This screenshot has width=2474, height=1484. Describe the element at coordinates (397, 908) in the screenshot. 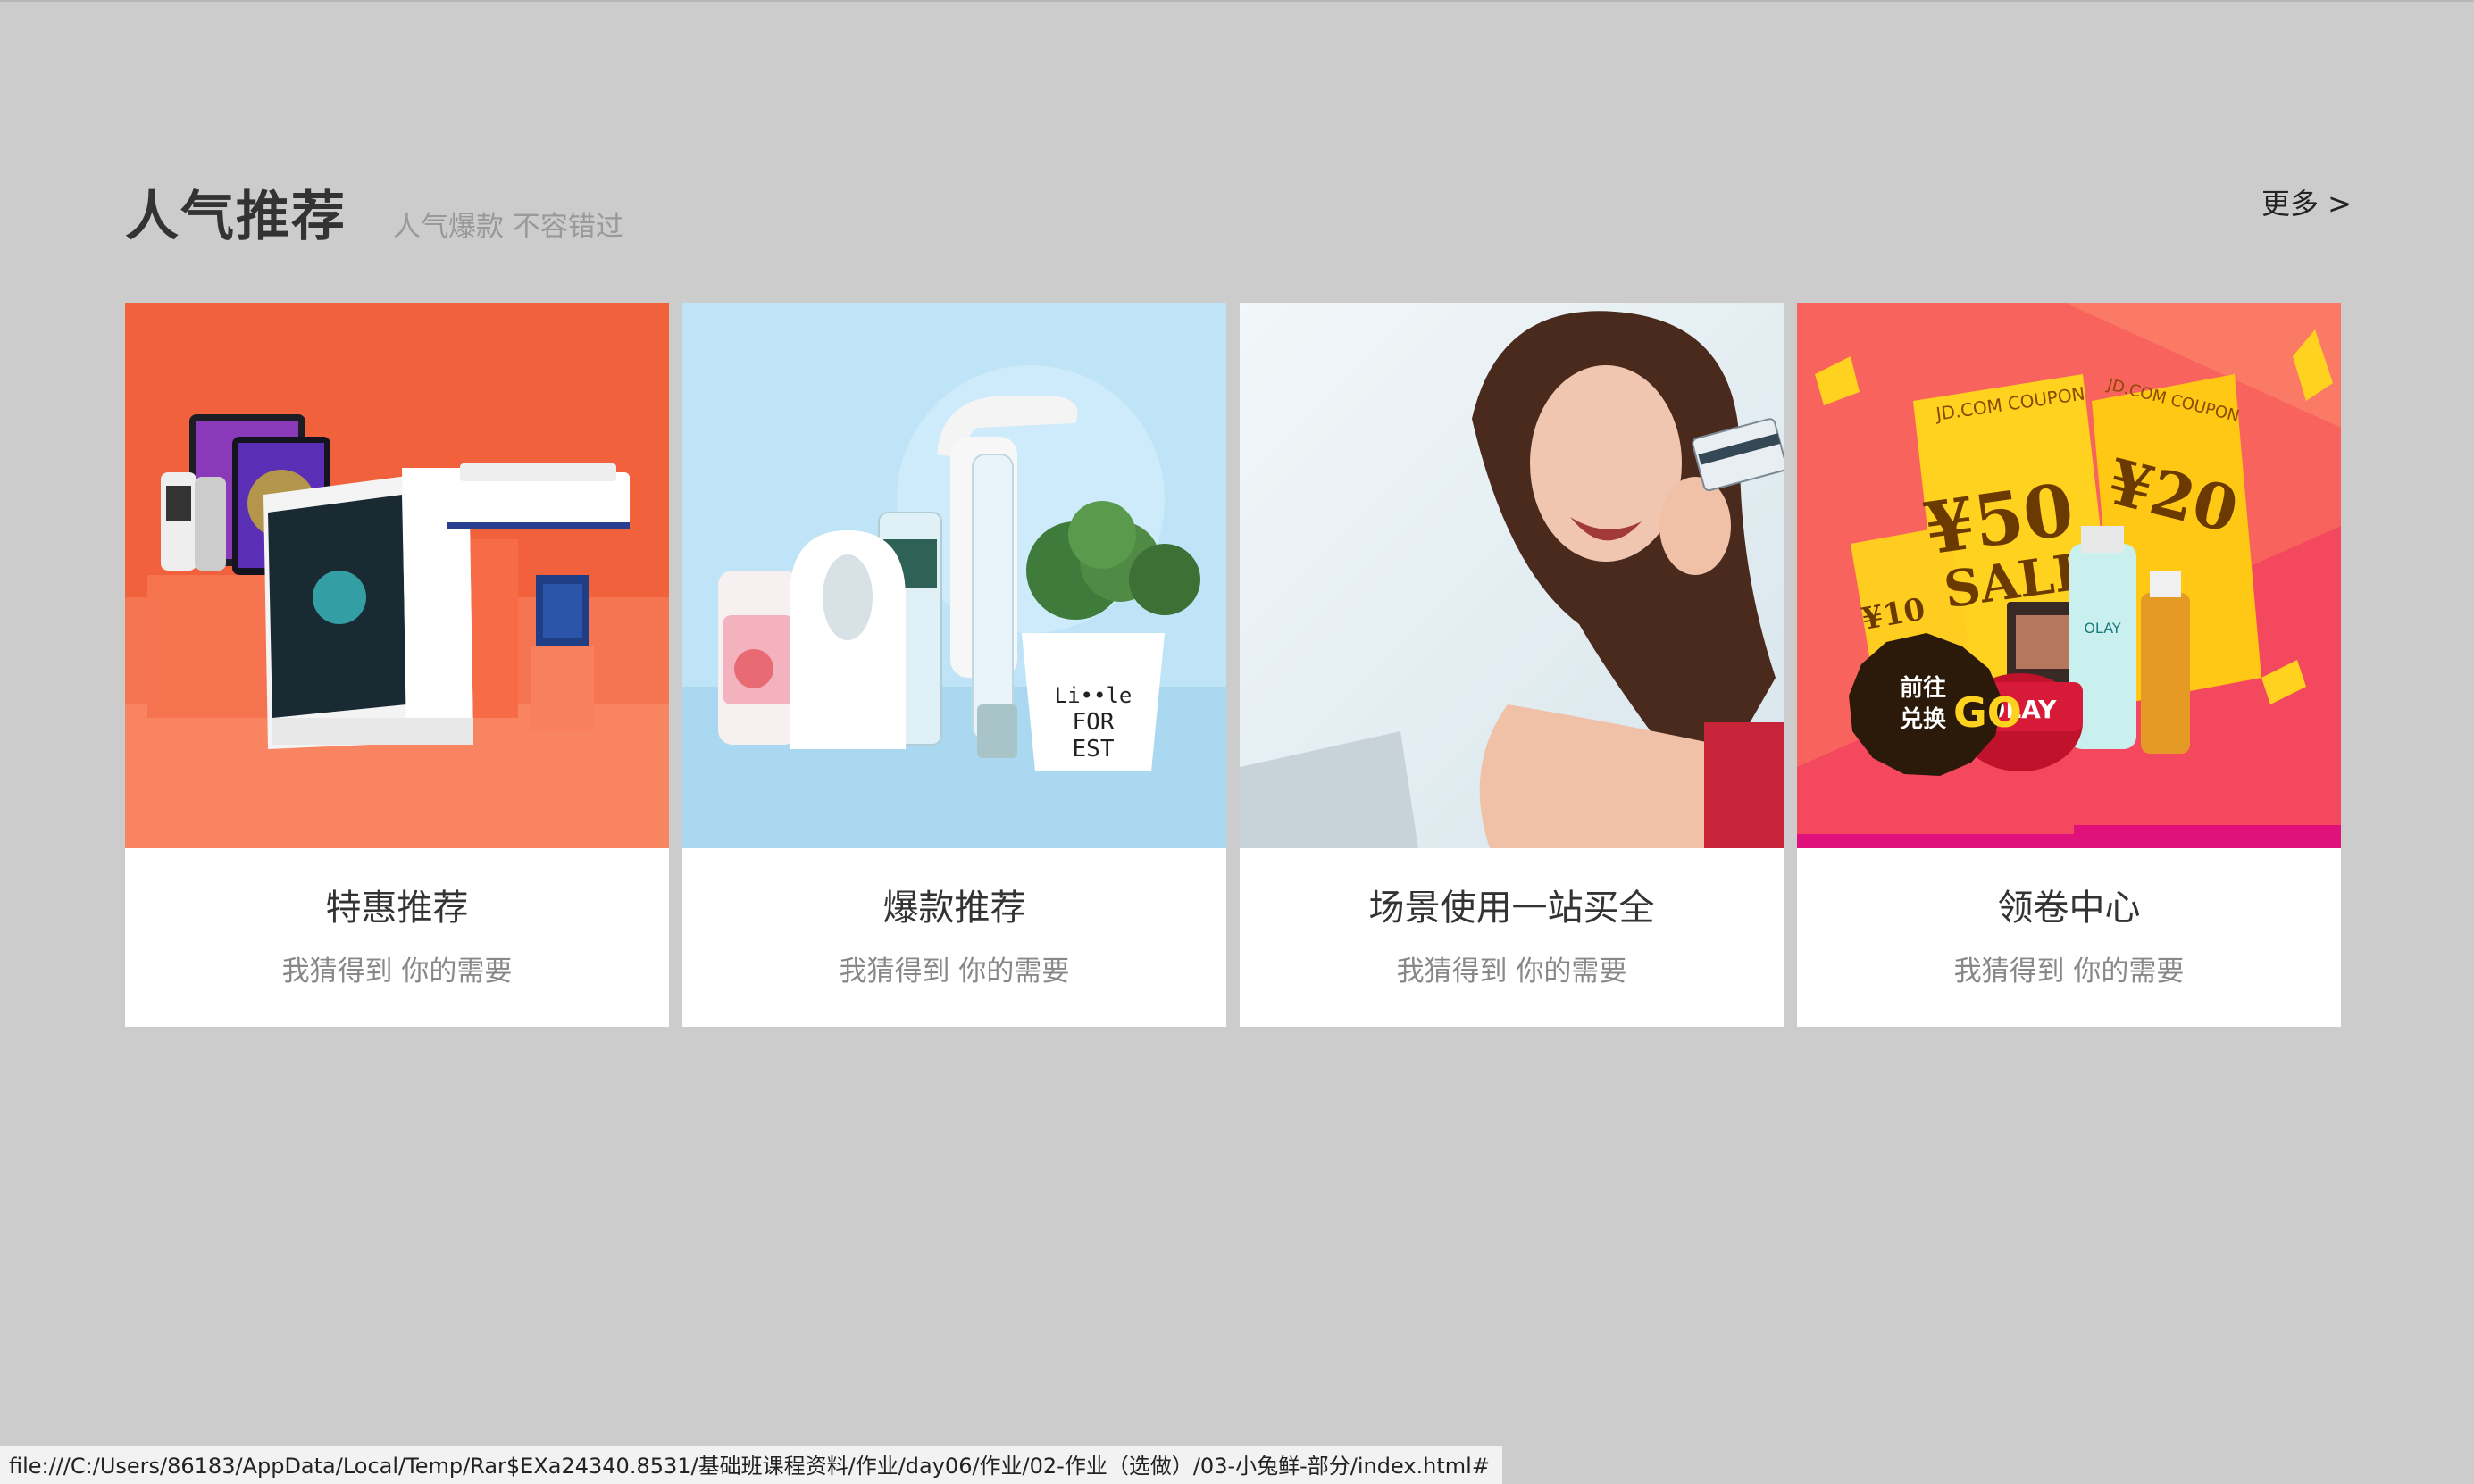

I see `card-title: 特惠推荐` at that location.